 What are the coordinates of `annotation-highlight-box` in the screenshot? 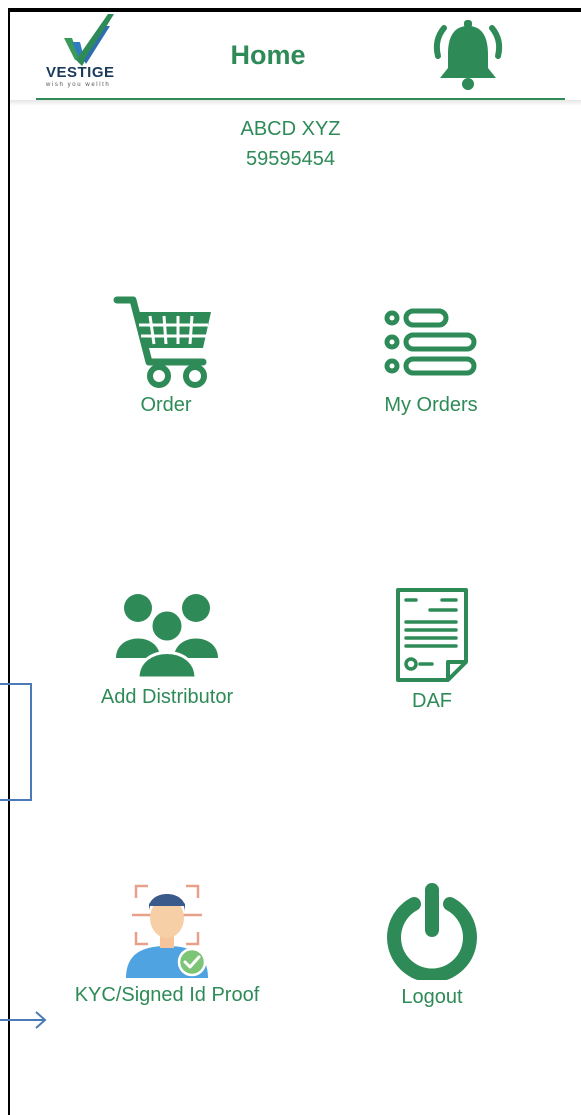 It's located at (16, 742).